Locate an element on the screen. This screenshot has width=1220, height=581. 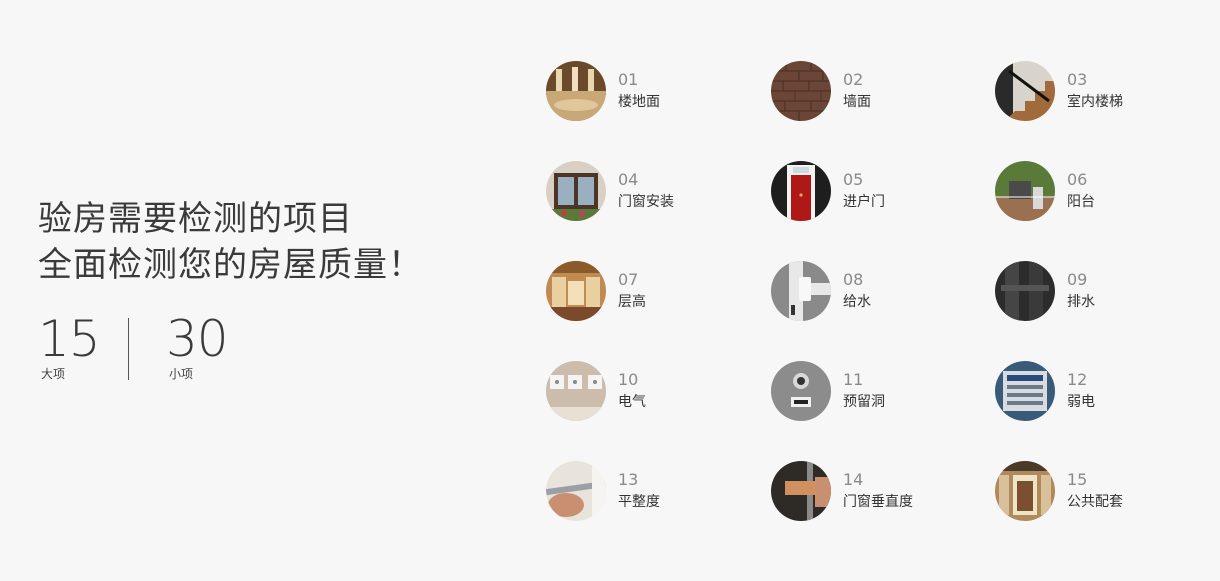
item-label: 门窗垂直度 is located at coordinates (878, 502).